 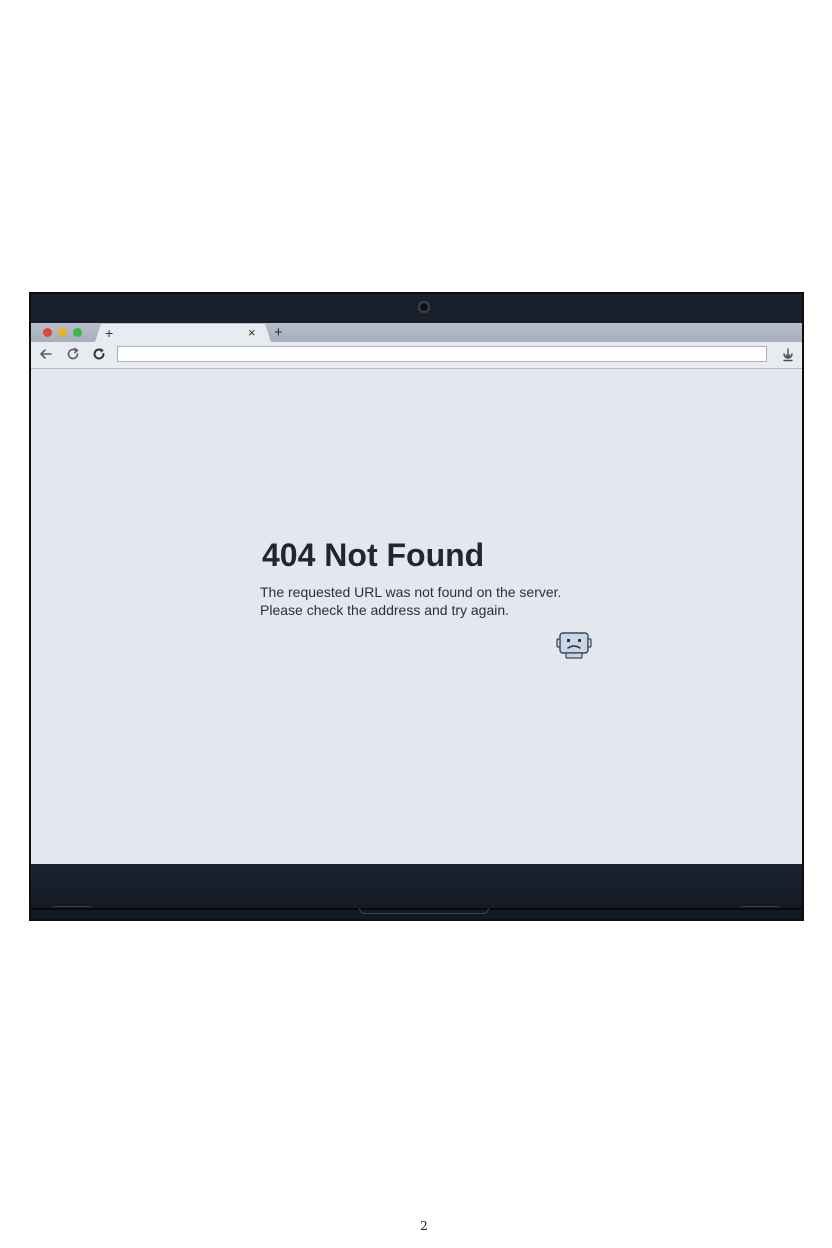 I want to click on error-message-line-2: Please check the address and try again., so click(x=385, y=610).